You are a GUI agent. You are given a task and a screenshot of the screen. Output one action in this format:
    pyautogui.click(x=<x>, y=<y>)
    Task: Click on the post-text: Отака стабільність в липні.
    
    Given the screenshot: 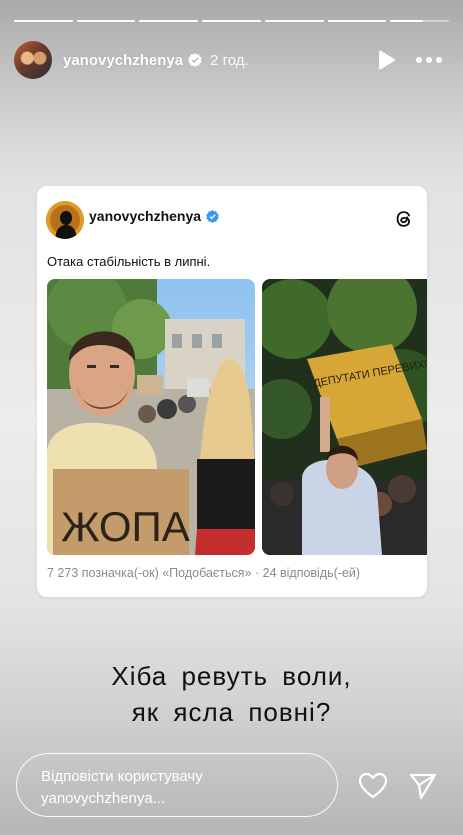 What is the action you would take?
    pyautogui.click(x=129, y=261)
    